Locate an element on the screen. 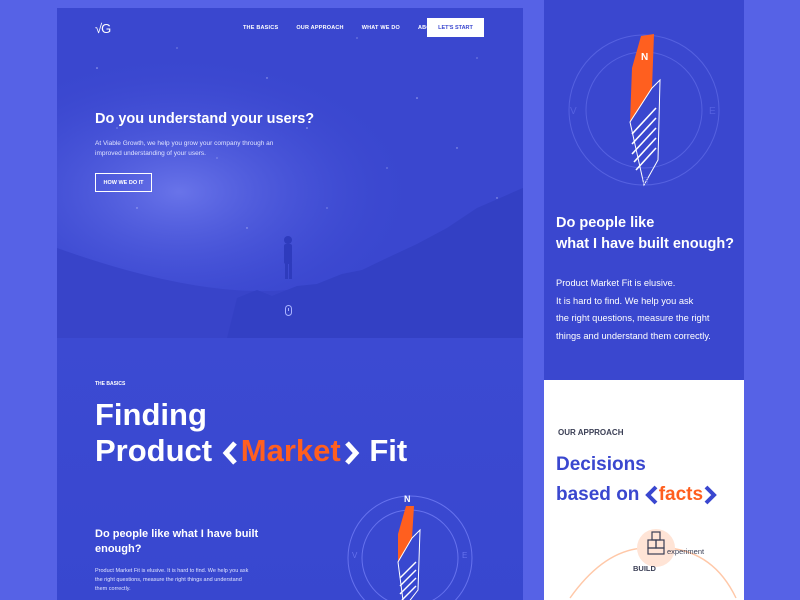  nav-what-we-do: WHAT WE DO is located at coordinates (381, 28).